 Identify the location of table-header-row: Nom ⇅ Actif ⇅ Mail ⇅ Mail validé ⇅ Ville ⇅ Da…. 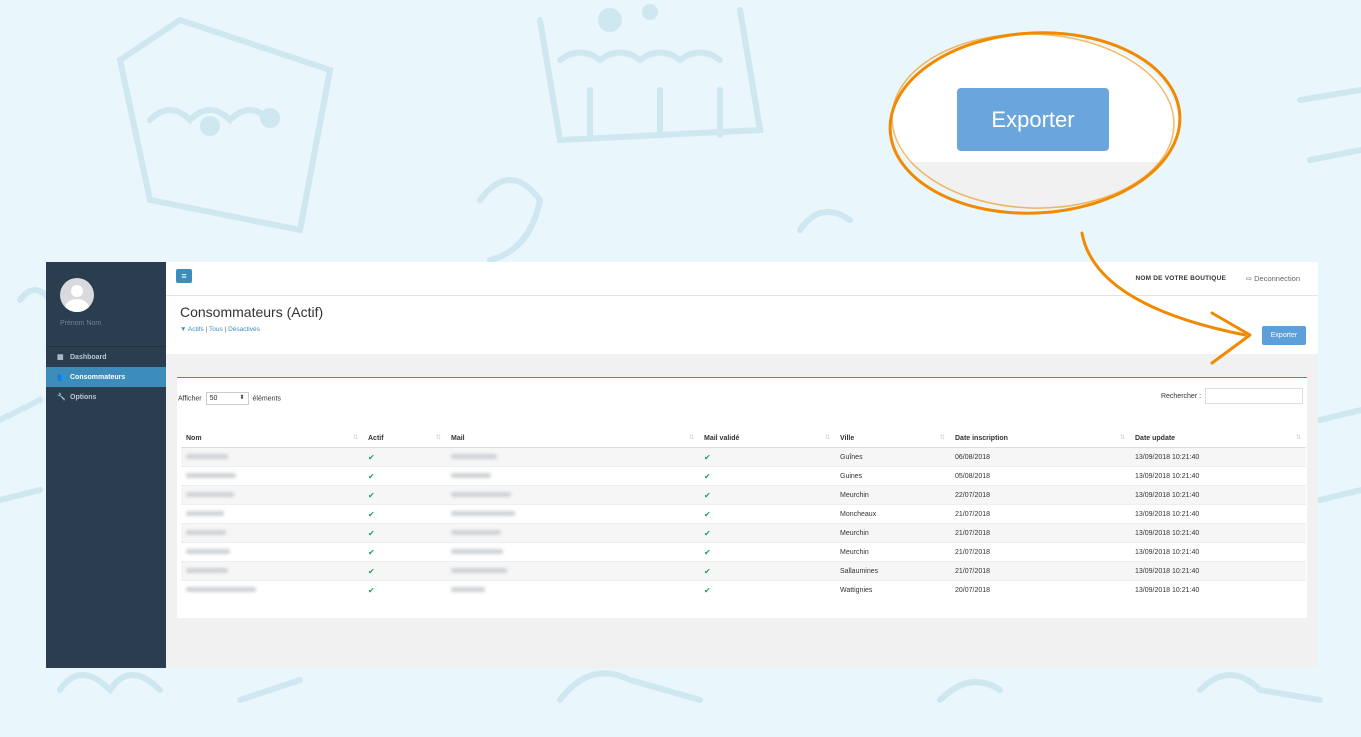
(743, 438).